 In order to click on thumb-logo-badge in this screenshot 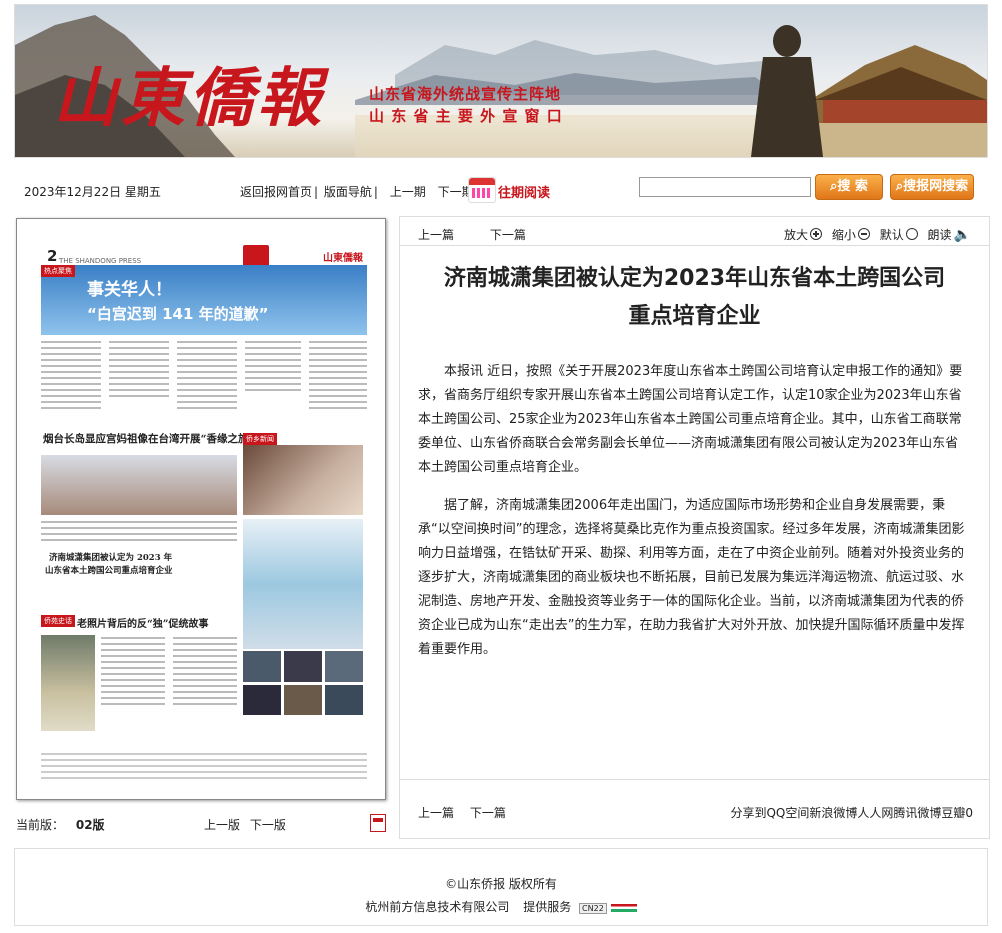, I will do `click(256, 256)`.